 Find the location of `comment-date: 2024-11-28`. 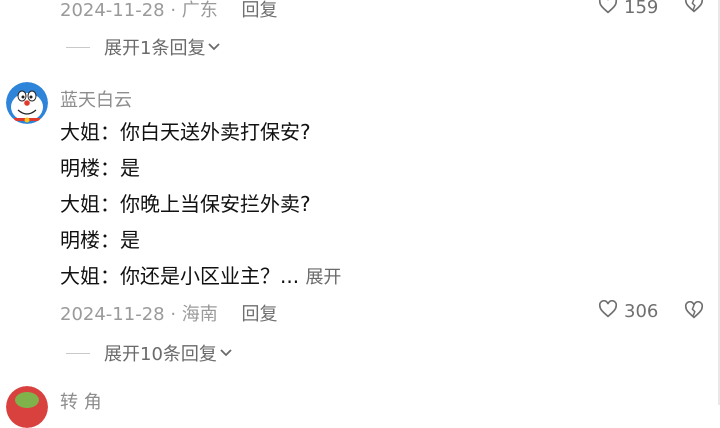

comment-date: 2024-11-28 is located at coordinates (112, 314).